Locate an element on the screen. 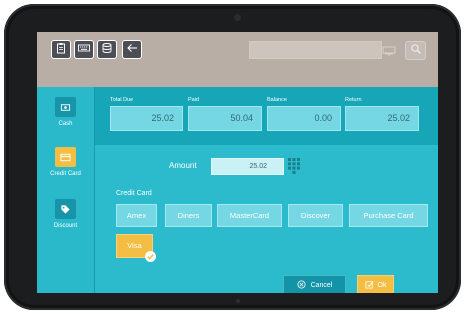  sidebar-item-label: Cash is located at coordinates (65, 124).